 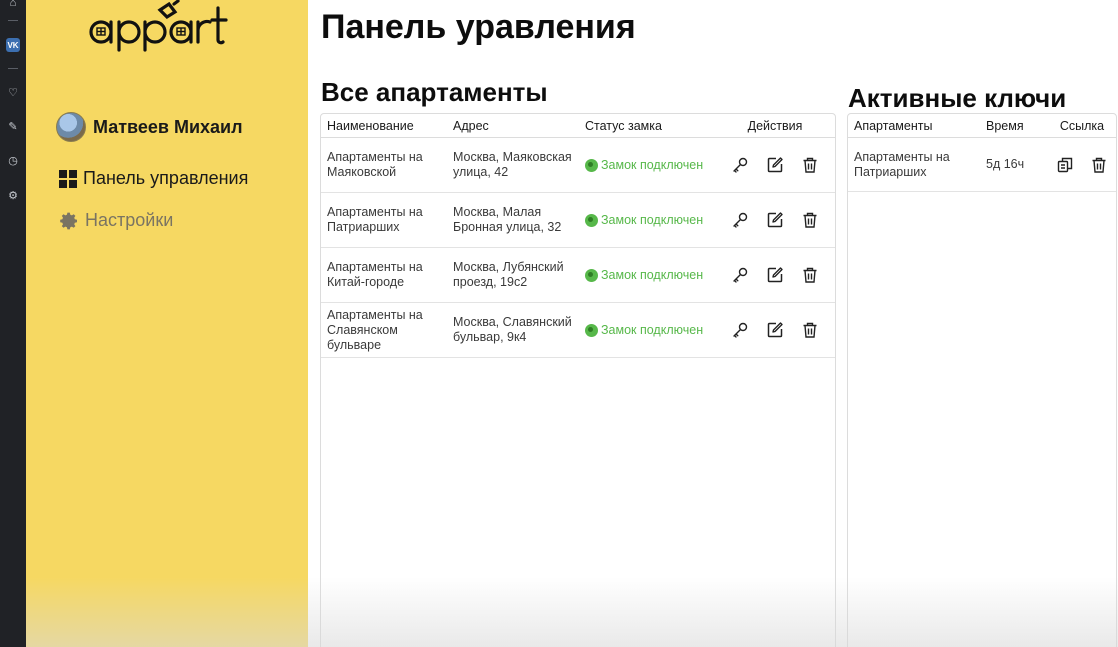 I want to click on user-profile: Матвеев Михаил, so click(x=149, y=127).